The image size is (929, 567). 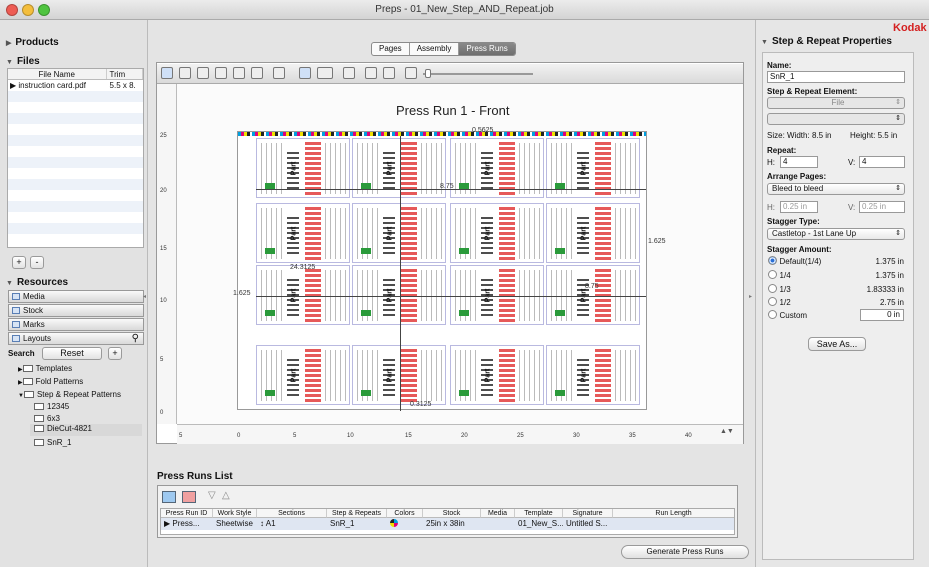 What do you see at coordinates (799, 207) in the screenshot?
I see `gap-h-field: 0.25 in` at bounding box center [799, 207].